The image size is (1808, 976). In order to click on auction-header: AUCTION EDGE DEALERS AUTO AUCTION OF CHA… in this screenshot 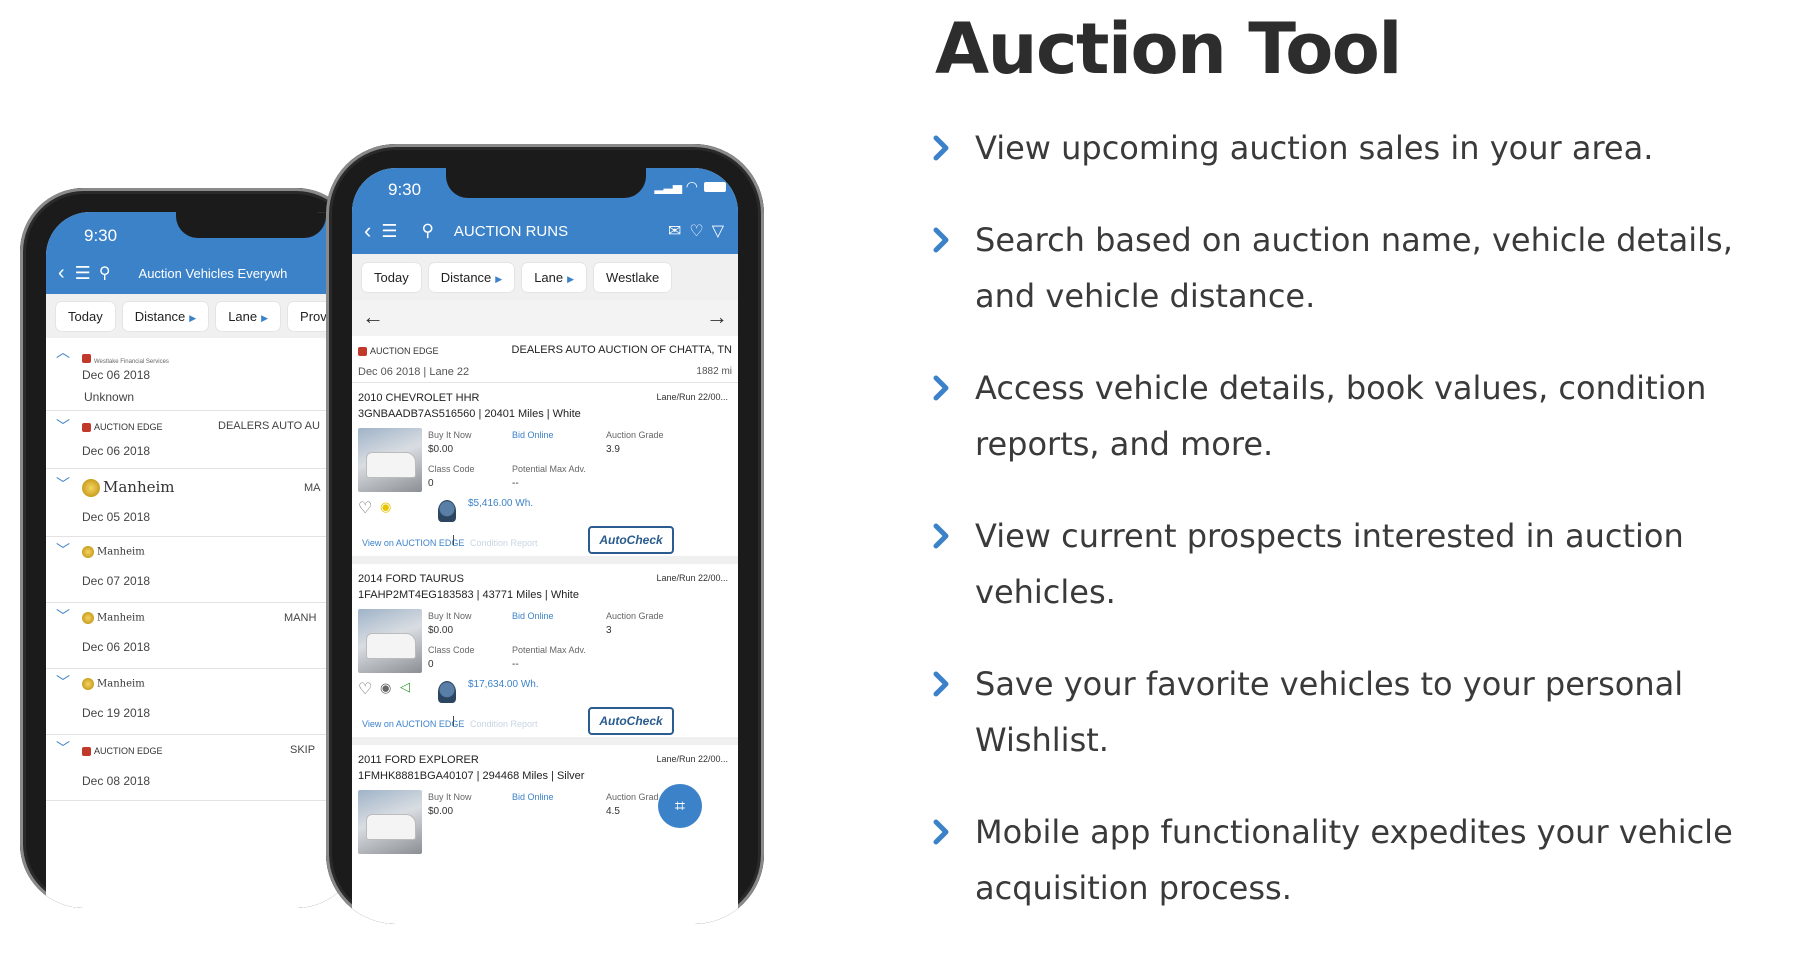, I will do `click(545, 359)`.